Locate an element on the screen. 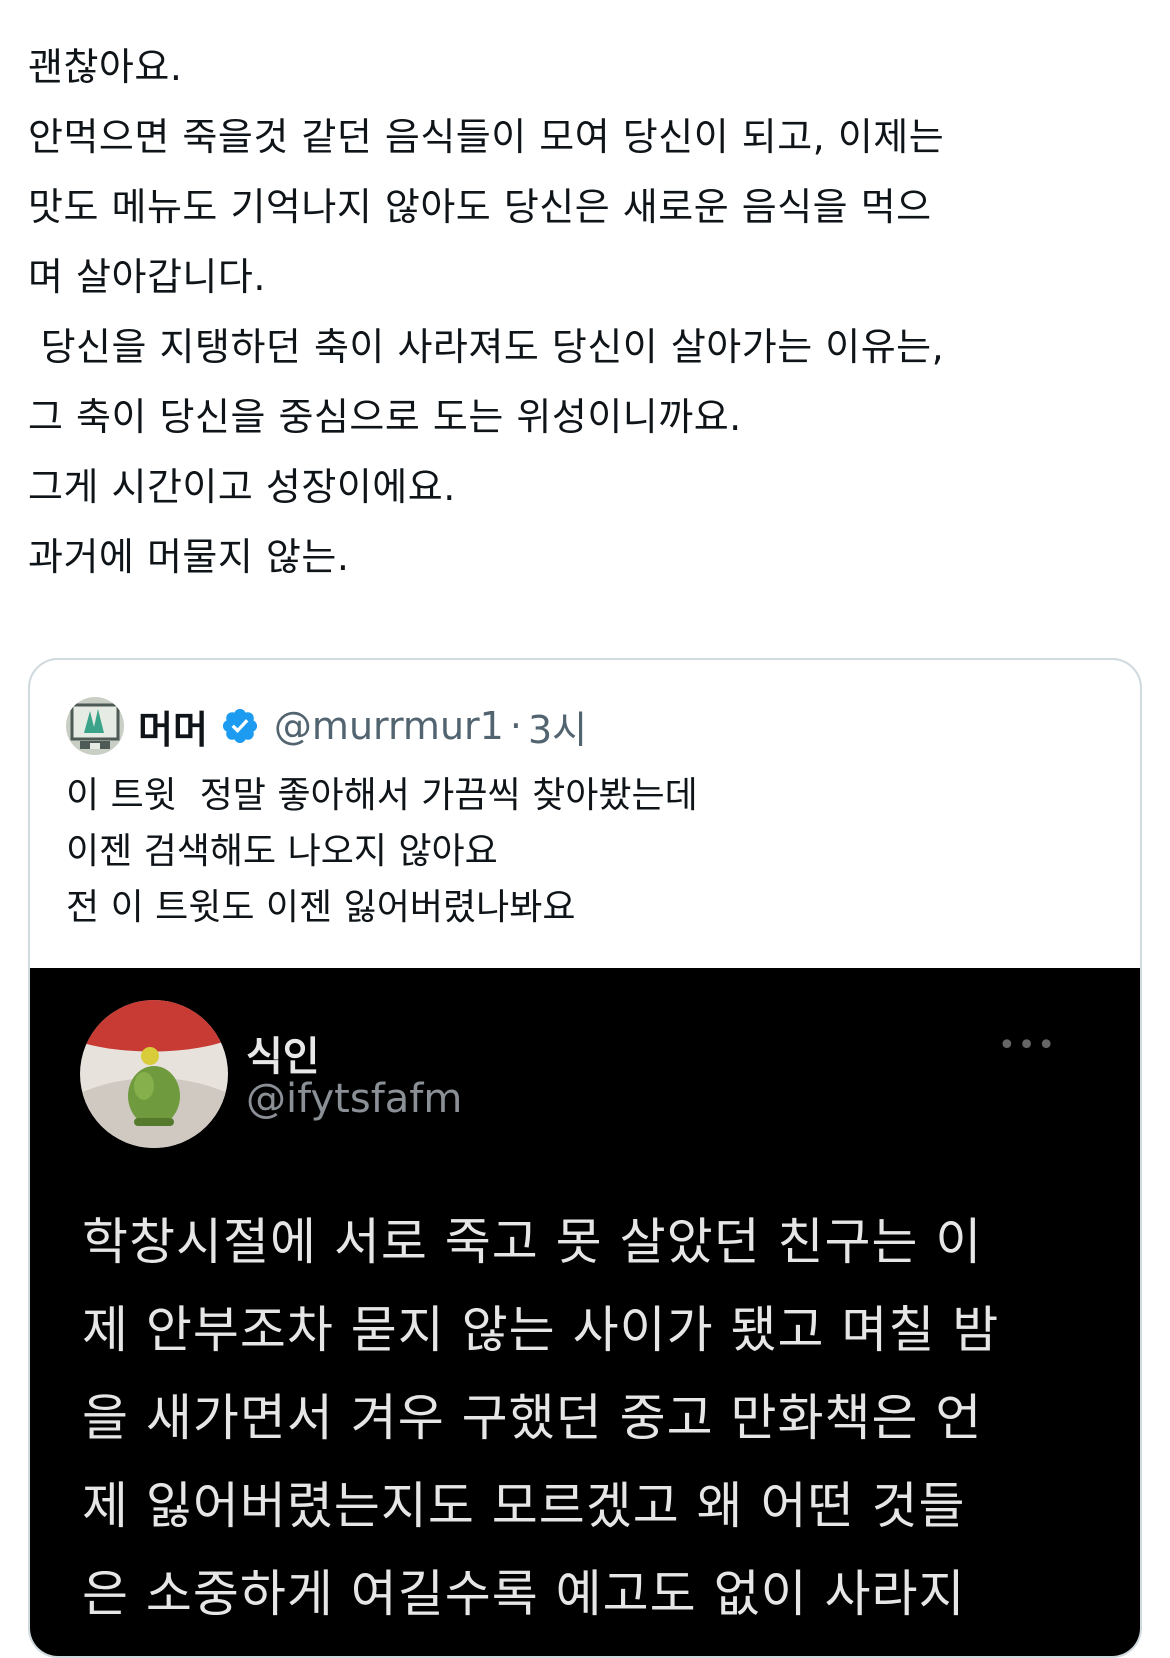  quoted-tweet-line: 전 이 트윗도 이젠 잃어버렸나봐요 is located at coordinates (321, 907).